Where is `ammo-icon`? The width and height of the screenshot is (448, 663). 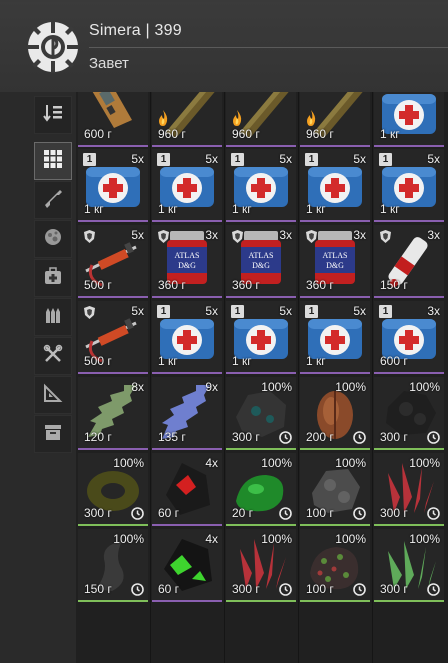
ammo-icon is located at coordinates (53, 317).